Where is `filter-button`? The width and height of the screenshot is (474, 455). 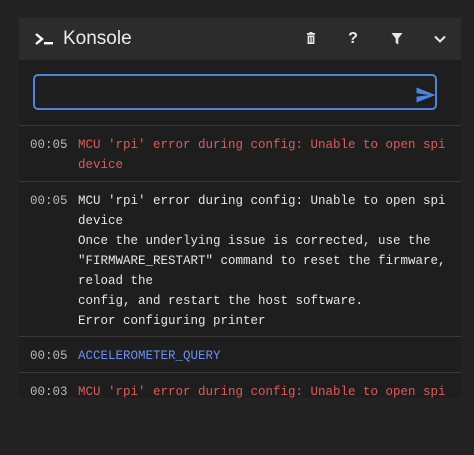
filter-button is located at coordinates (397, 39).